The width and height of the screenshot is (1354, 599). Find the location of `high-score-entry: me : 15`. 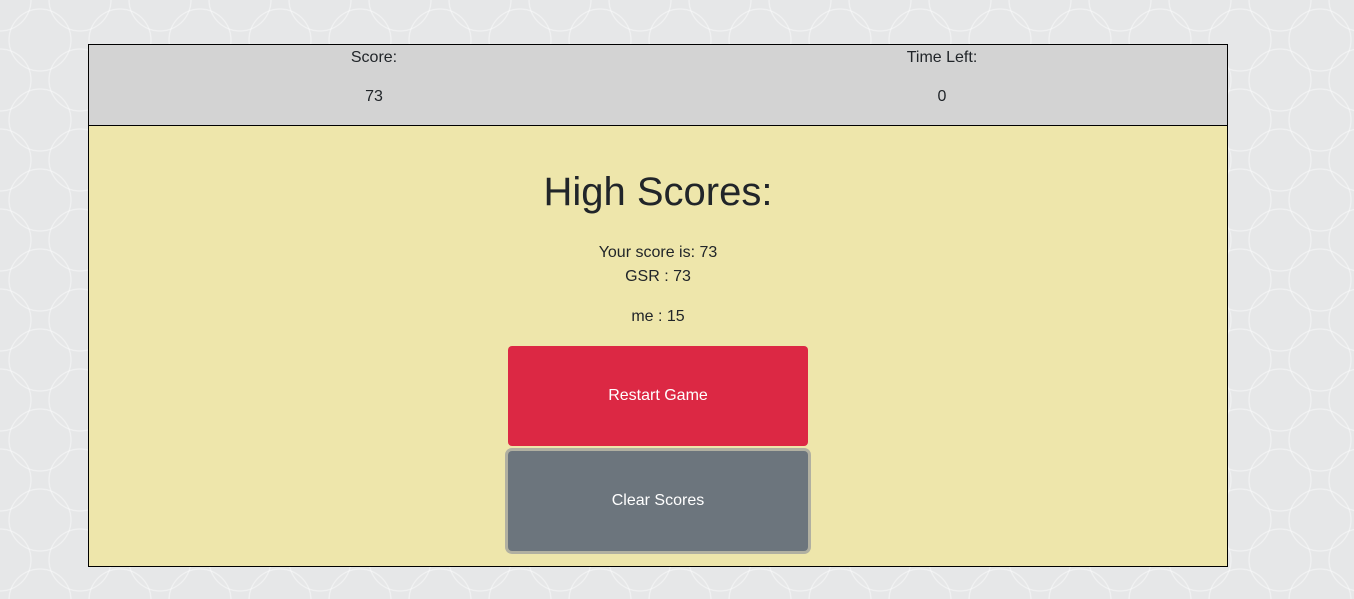

high-score-entry: me : 15 is located at coordinates (658, 316).